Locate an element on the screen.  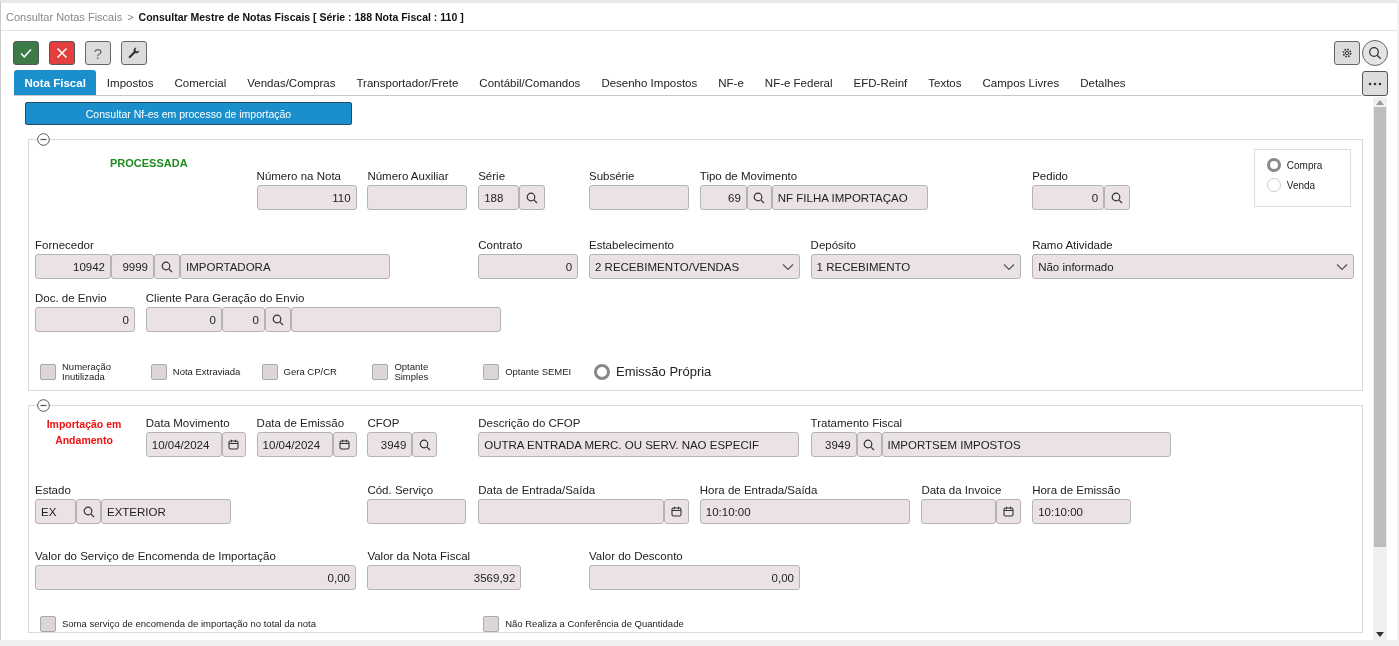
tab: Comercial is located at coordinates (200, 82).